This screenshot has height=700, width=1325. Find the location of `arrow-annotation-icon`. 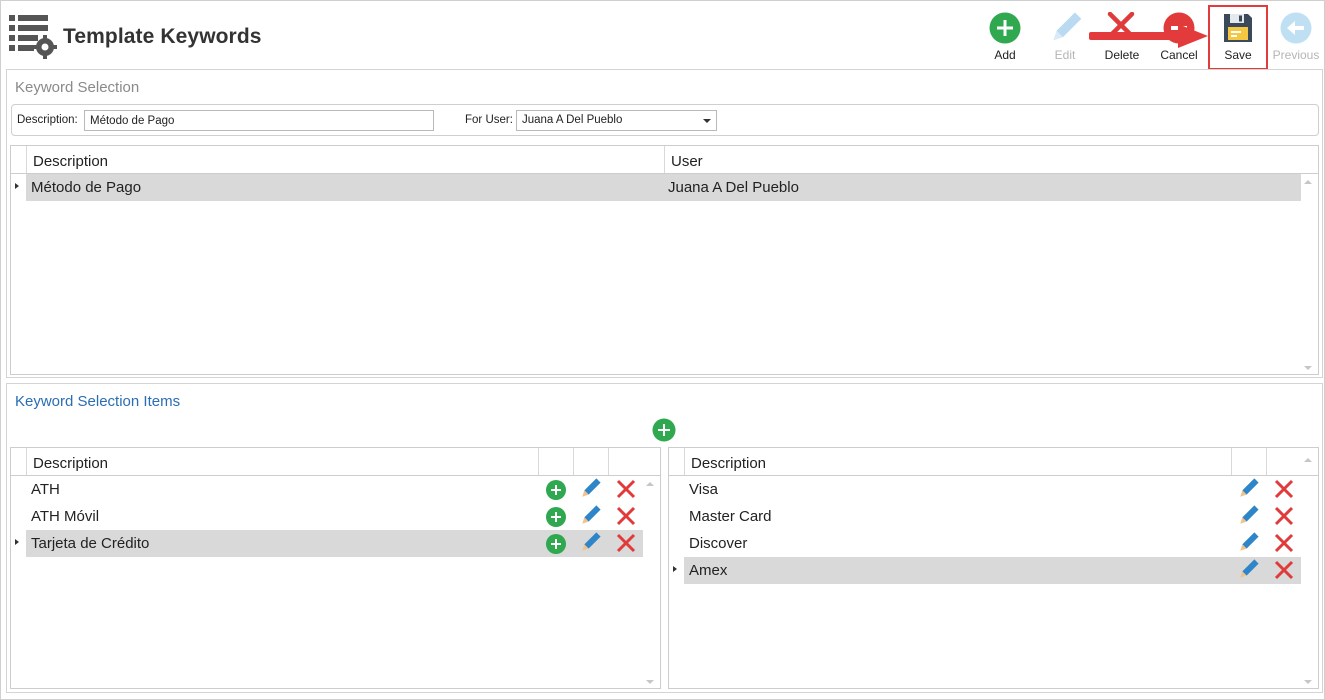

arrow-annotation-icon is located at coordinates (1148, 36).